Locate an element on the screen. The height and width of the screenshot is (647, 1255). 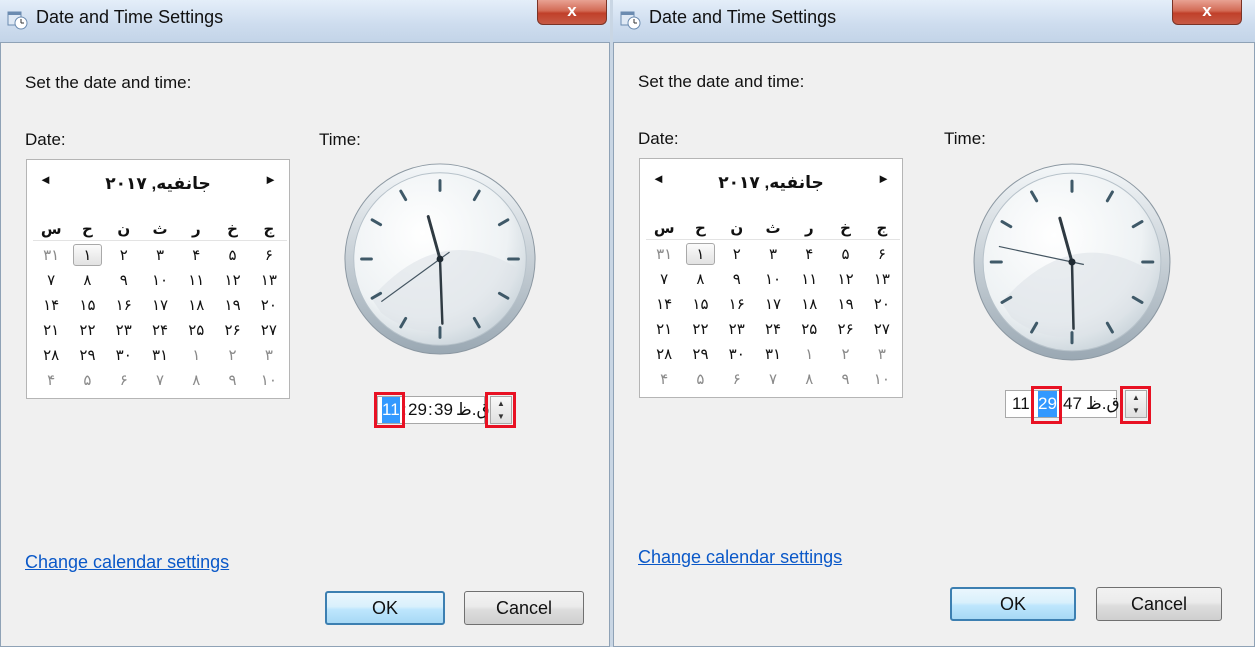
time-ampm-segment: ق.ظ is located at coordinates (1103, 404).